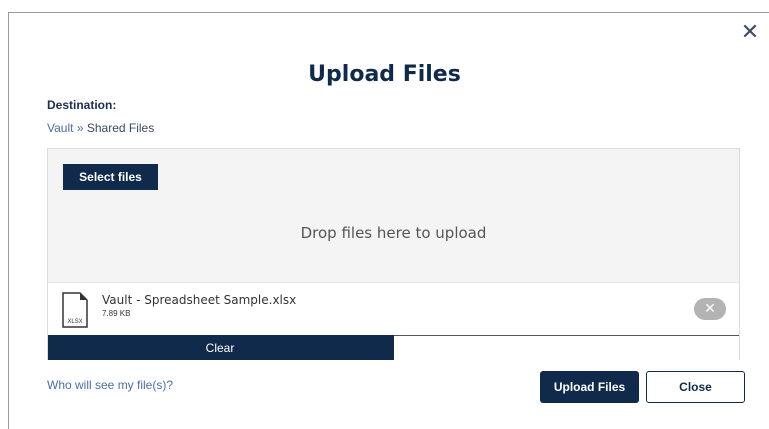 The image size is (769, 429). Describe the element at coordinates (393, 233) in the screenshot. I see `drop-hint-text: Drop files here to upload` at that location.